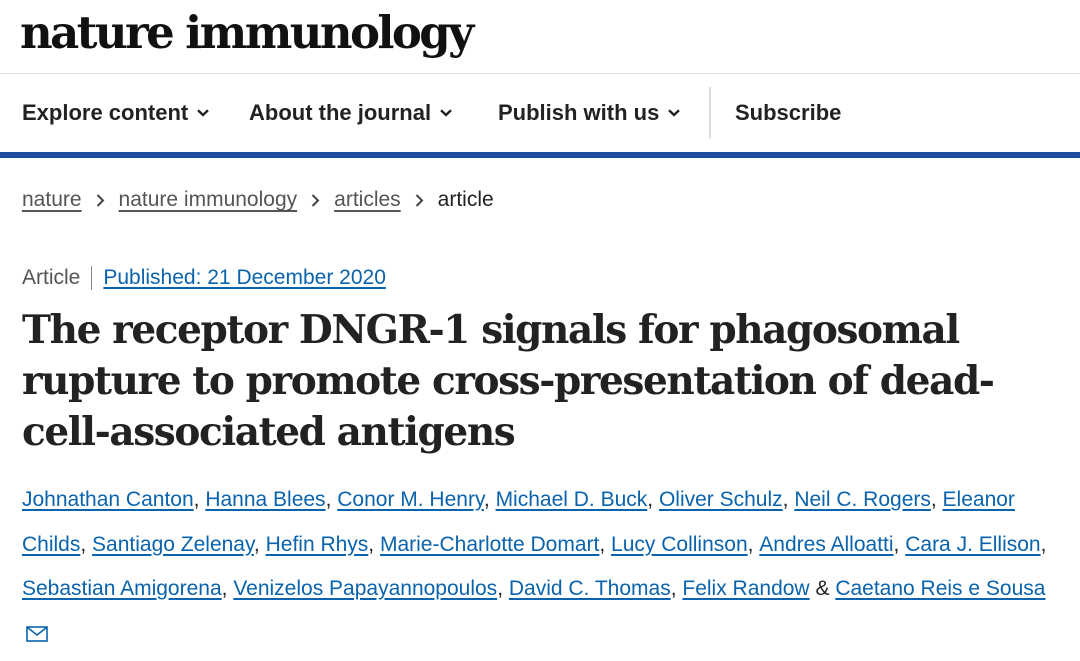 The width and height of the screenshot is (1080, 661). I want to click on author-item: Hefin Rhys,, so click(322, 544).